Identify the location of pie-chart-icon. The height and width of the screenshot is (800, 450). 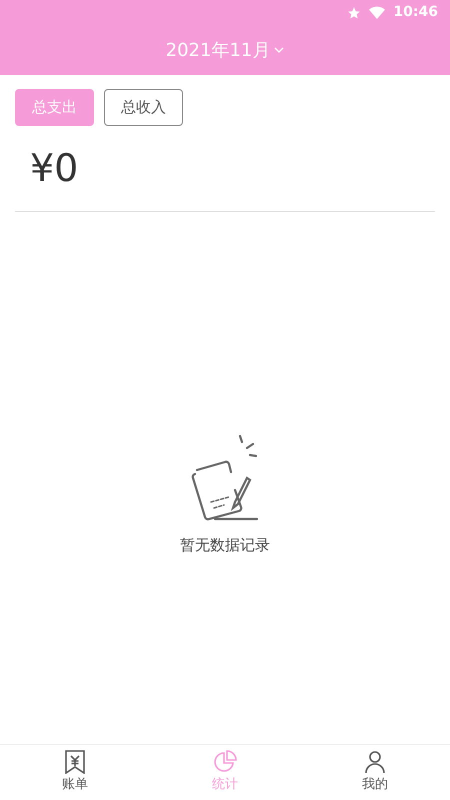
(225, 762).